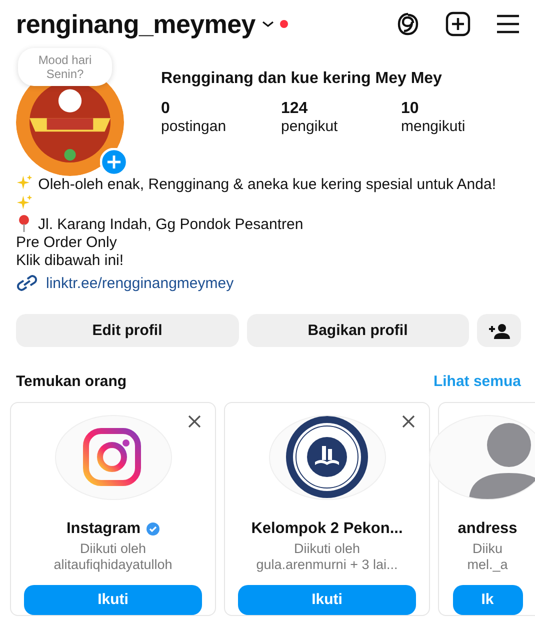 The image size is (535, 617). What do you see at coordinates (113, 564) in the screenshot?
I see `followed-by-text: alitaufiqhidayatulloh` at bounding box center [113, 564].